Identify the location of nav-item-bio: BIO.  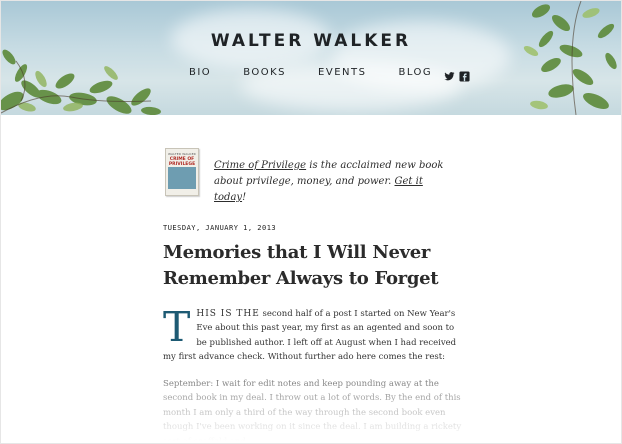
(200, 72).